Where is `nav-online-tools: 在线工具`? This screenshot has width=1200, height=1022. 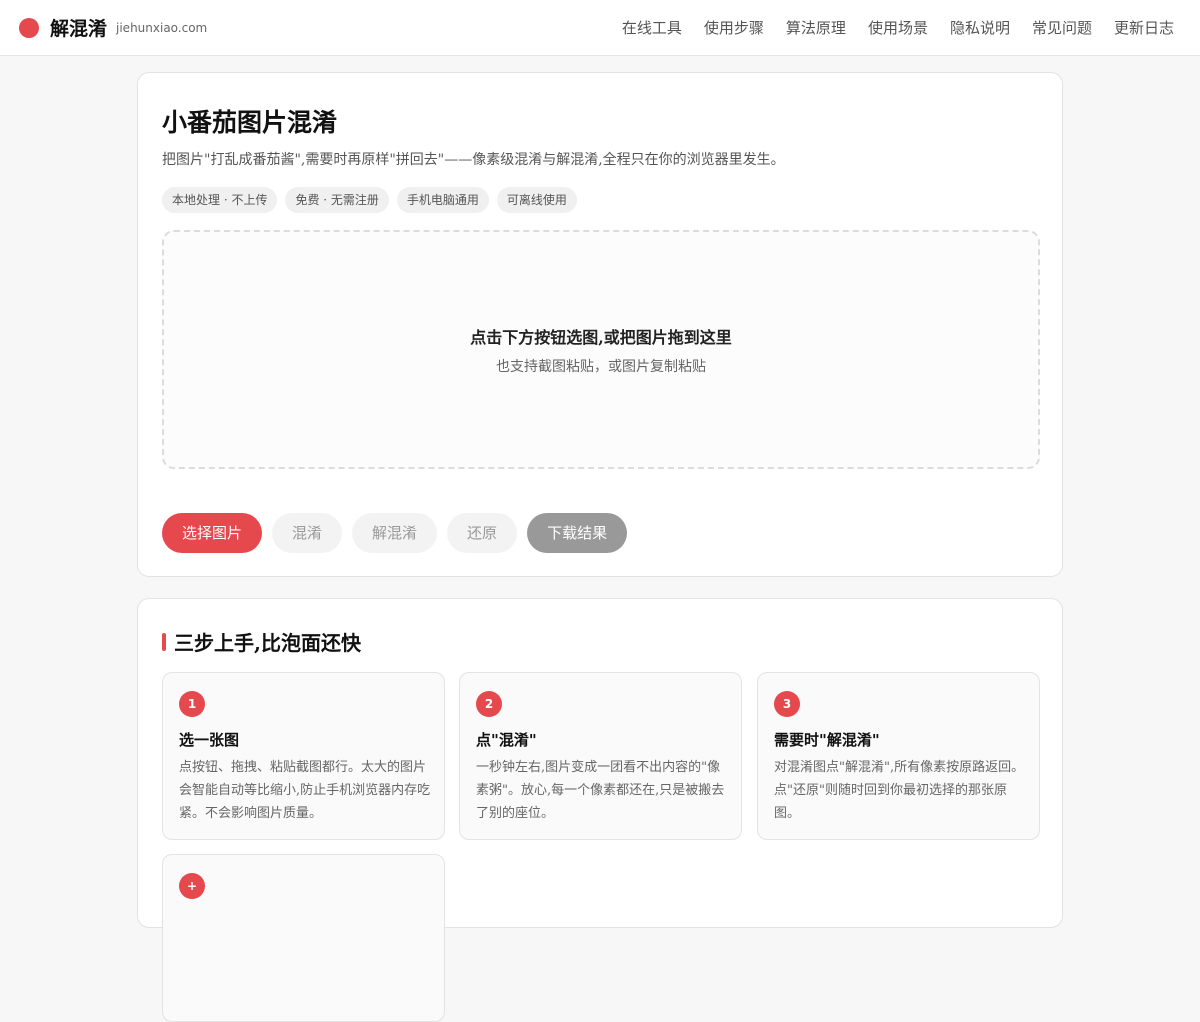
nav-online-tools: 在线工具 is located at coordinates (652, 27).